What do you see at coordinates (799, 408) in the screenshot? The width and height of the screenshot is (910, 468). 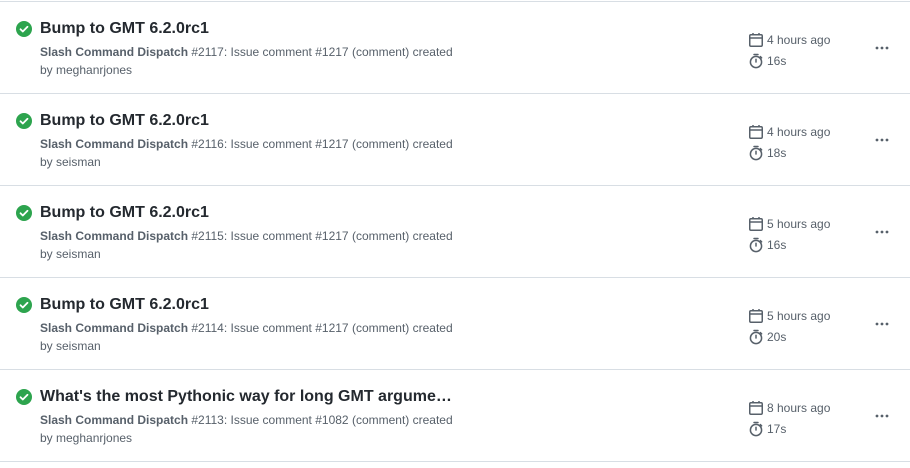 I see `run-date: 8 hours ago` at bounding box center [799, 408].